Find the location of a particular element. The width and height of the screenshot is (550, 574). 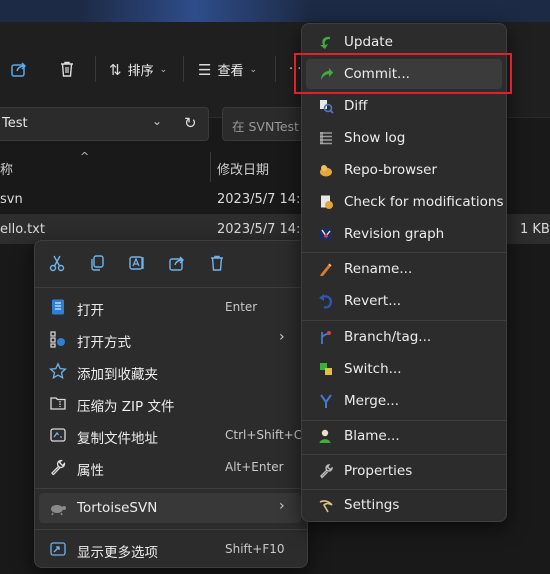

switch-icon is located at coordinates (326, 369).